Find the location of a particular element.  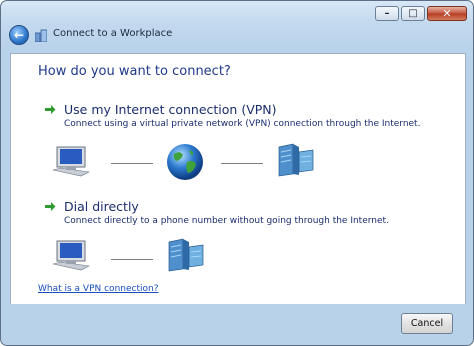

minimize-button: – is located at coordinates (387, 13).